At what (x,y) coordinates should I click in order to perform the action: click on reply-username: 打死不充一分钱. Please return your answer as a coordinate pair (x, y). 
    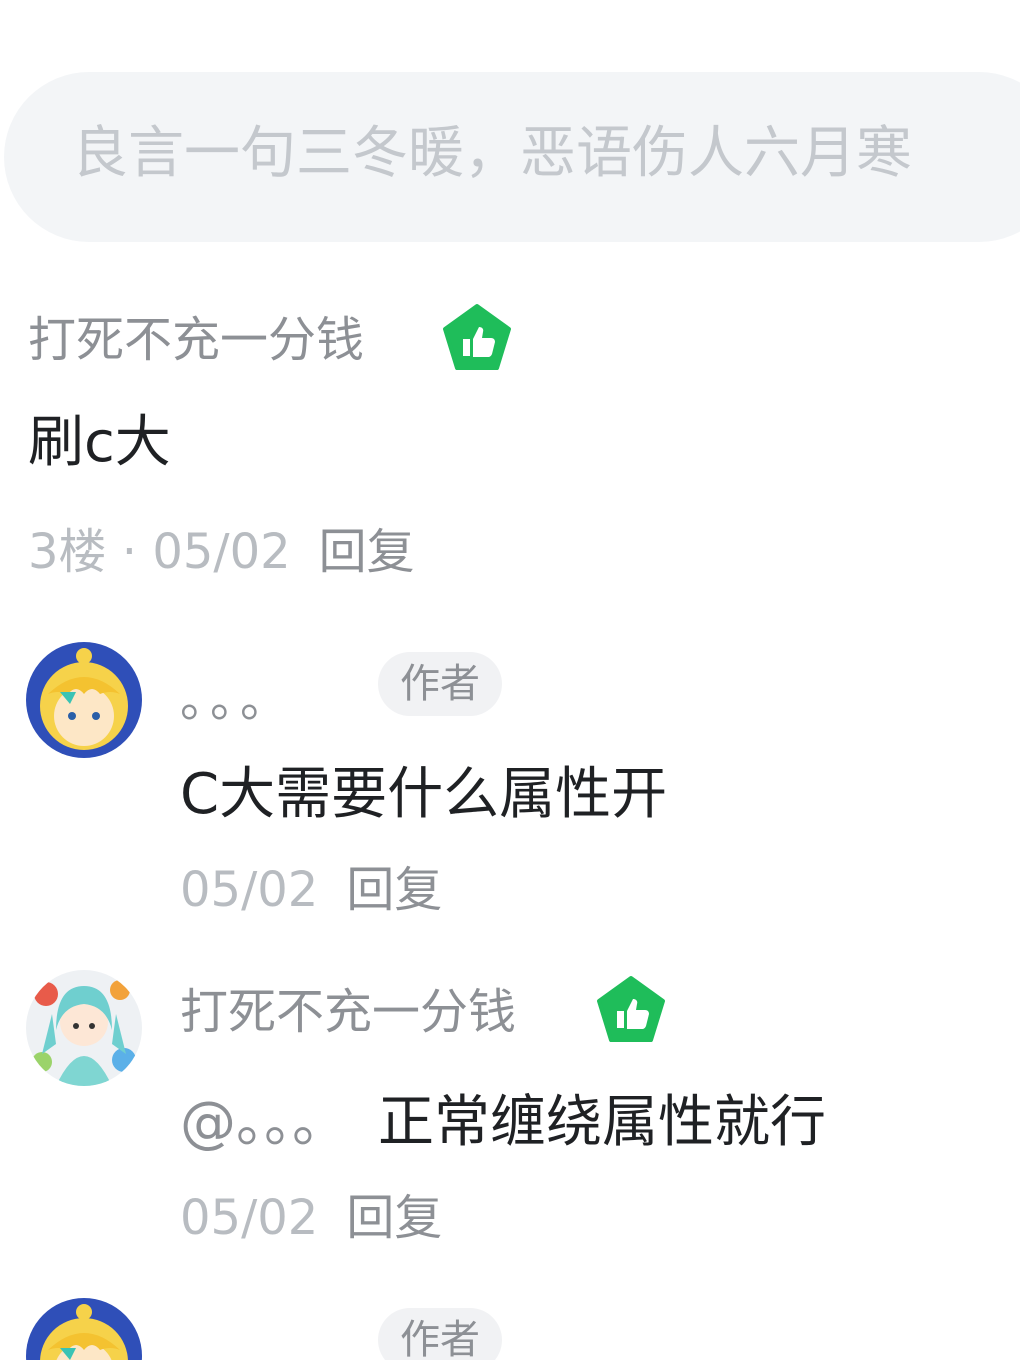
    Looking at the image, I should click on (348, 1012).